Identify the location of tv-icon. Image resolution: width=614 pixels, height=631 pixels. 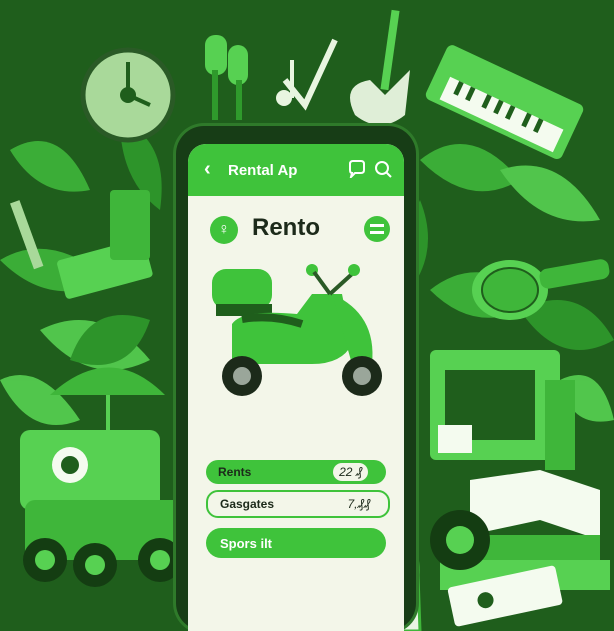
(502, 410).